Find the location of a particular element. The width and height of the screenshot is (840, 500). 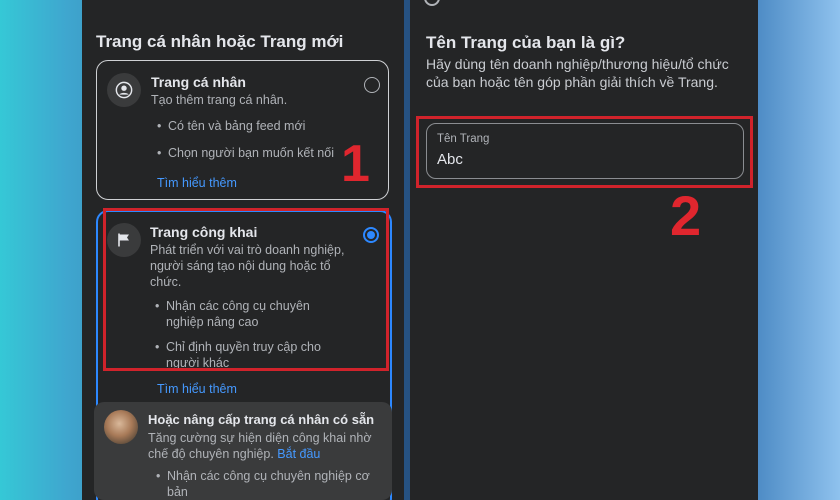

user-circle-icon is located at coordinates (124, 90).